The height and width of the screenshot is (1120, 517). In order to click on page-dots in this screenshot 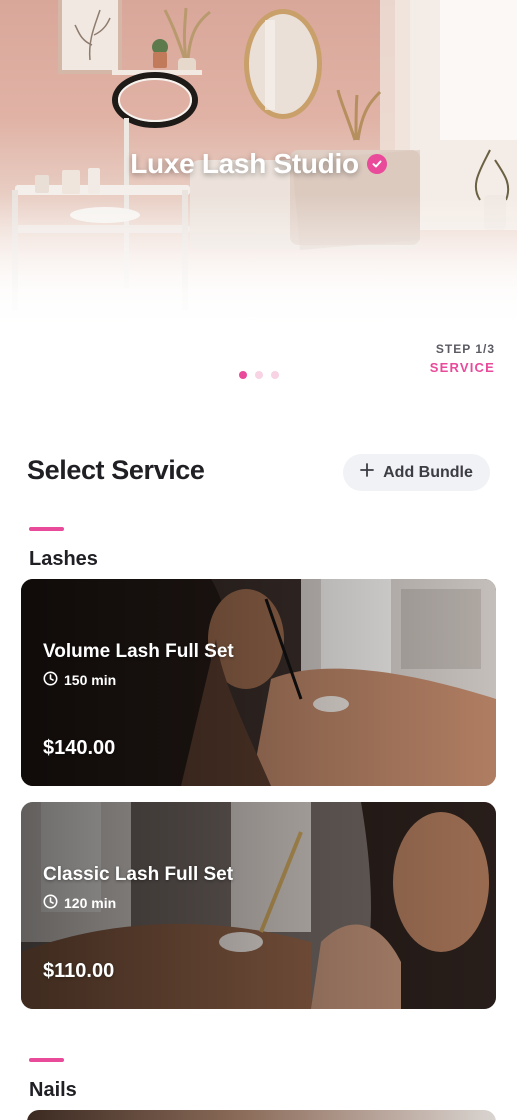, I will do `click(258, 375)`.